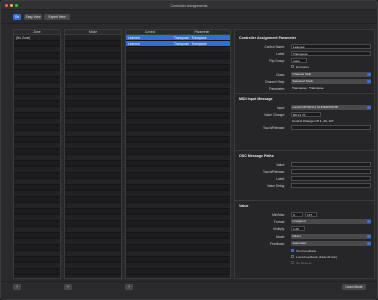  Describe the element at coordinates (17, 287) in the screenshot. I see `add-zone-button: +` at that location.